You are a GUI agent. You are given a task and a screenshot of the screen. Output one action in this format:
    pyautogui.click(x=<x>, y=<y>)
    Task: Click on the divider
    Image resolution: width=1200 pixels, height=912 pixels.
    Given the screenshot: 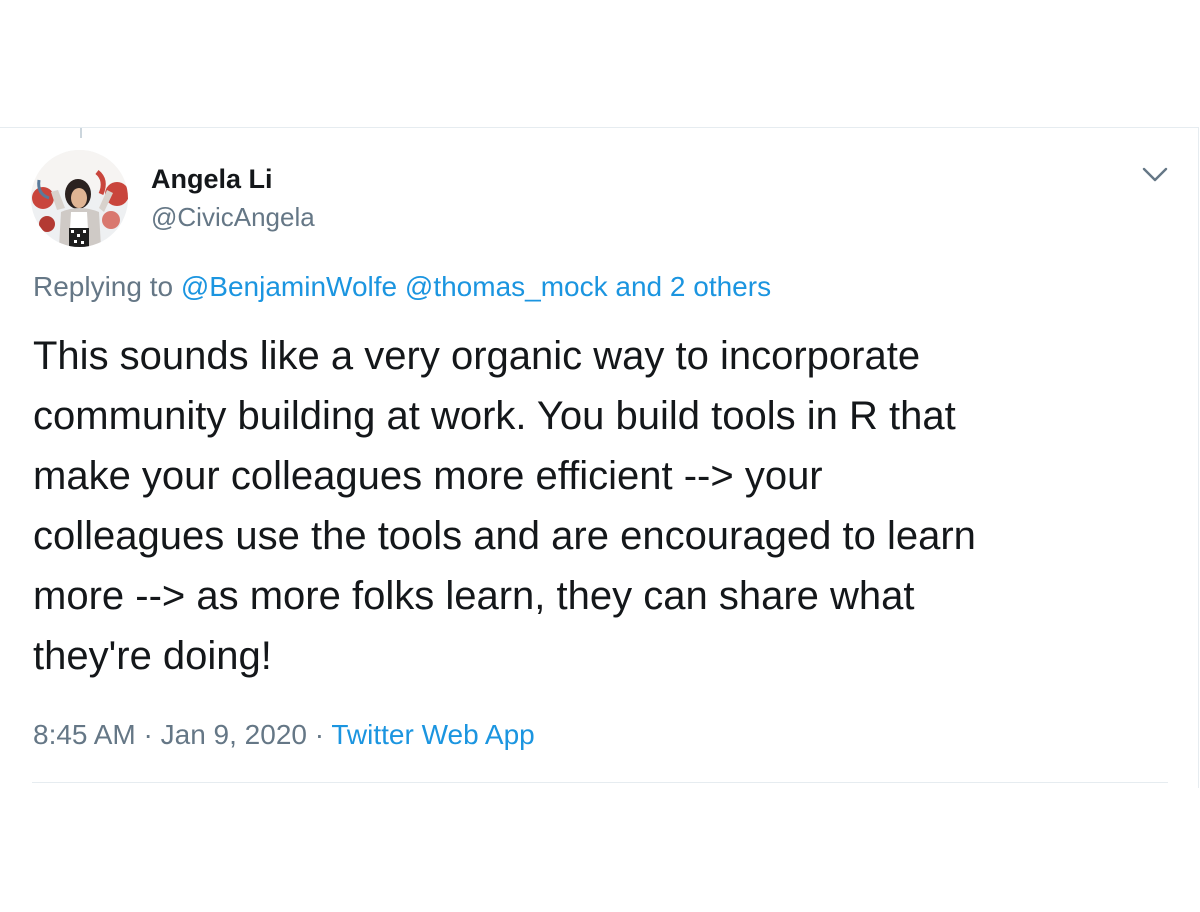 What is the action you would take?
    pyautogui.click(x=600, y=782)
    